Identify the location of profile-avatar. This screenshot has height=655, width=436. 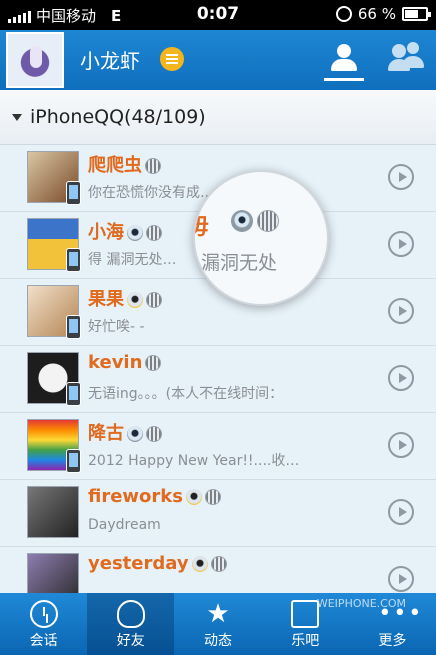
(35, 60).